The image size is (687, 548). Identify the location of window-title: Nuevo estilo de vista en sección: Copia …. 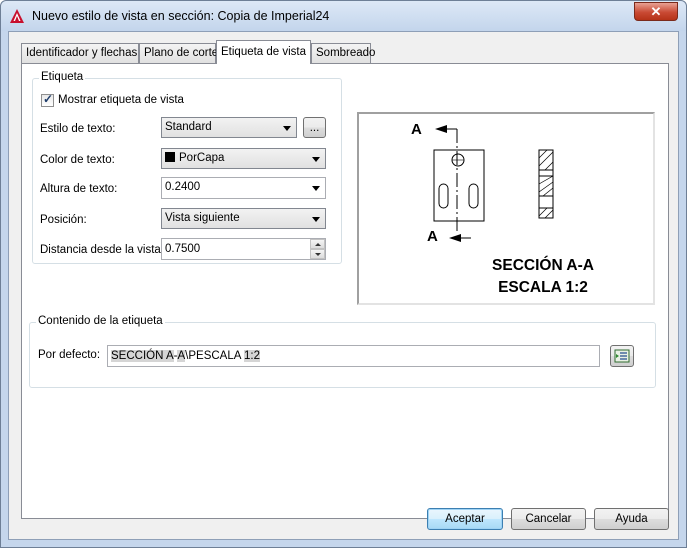
(181, 16).